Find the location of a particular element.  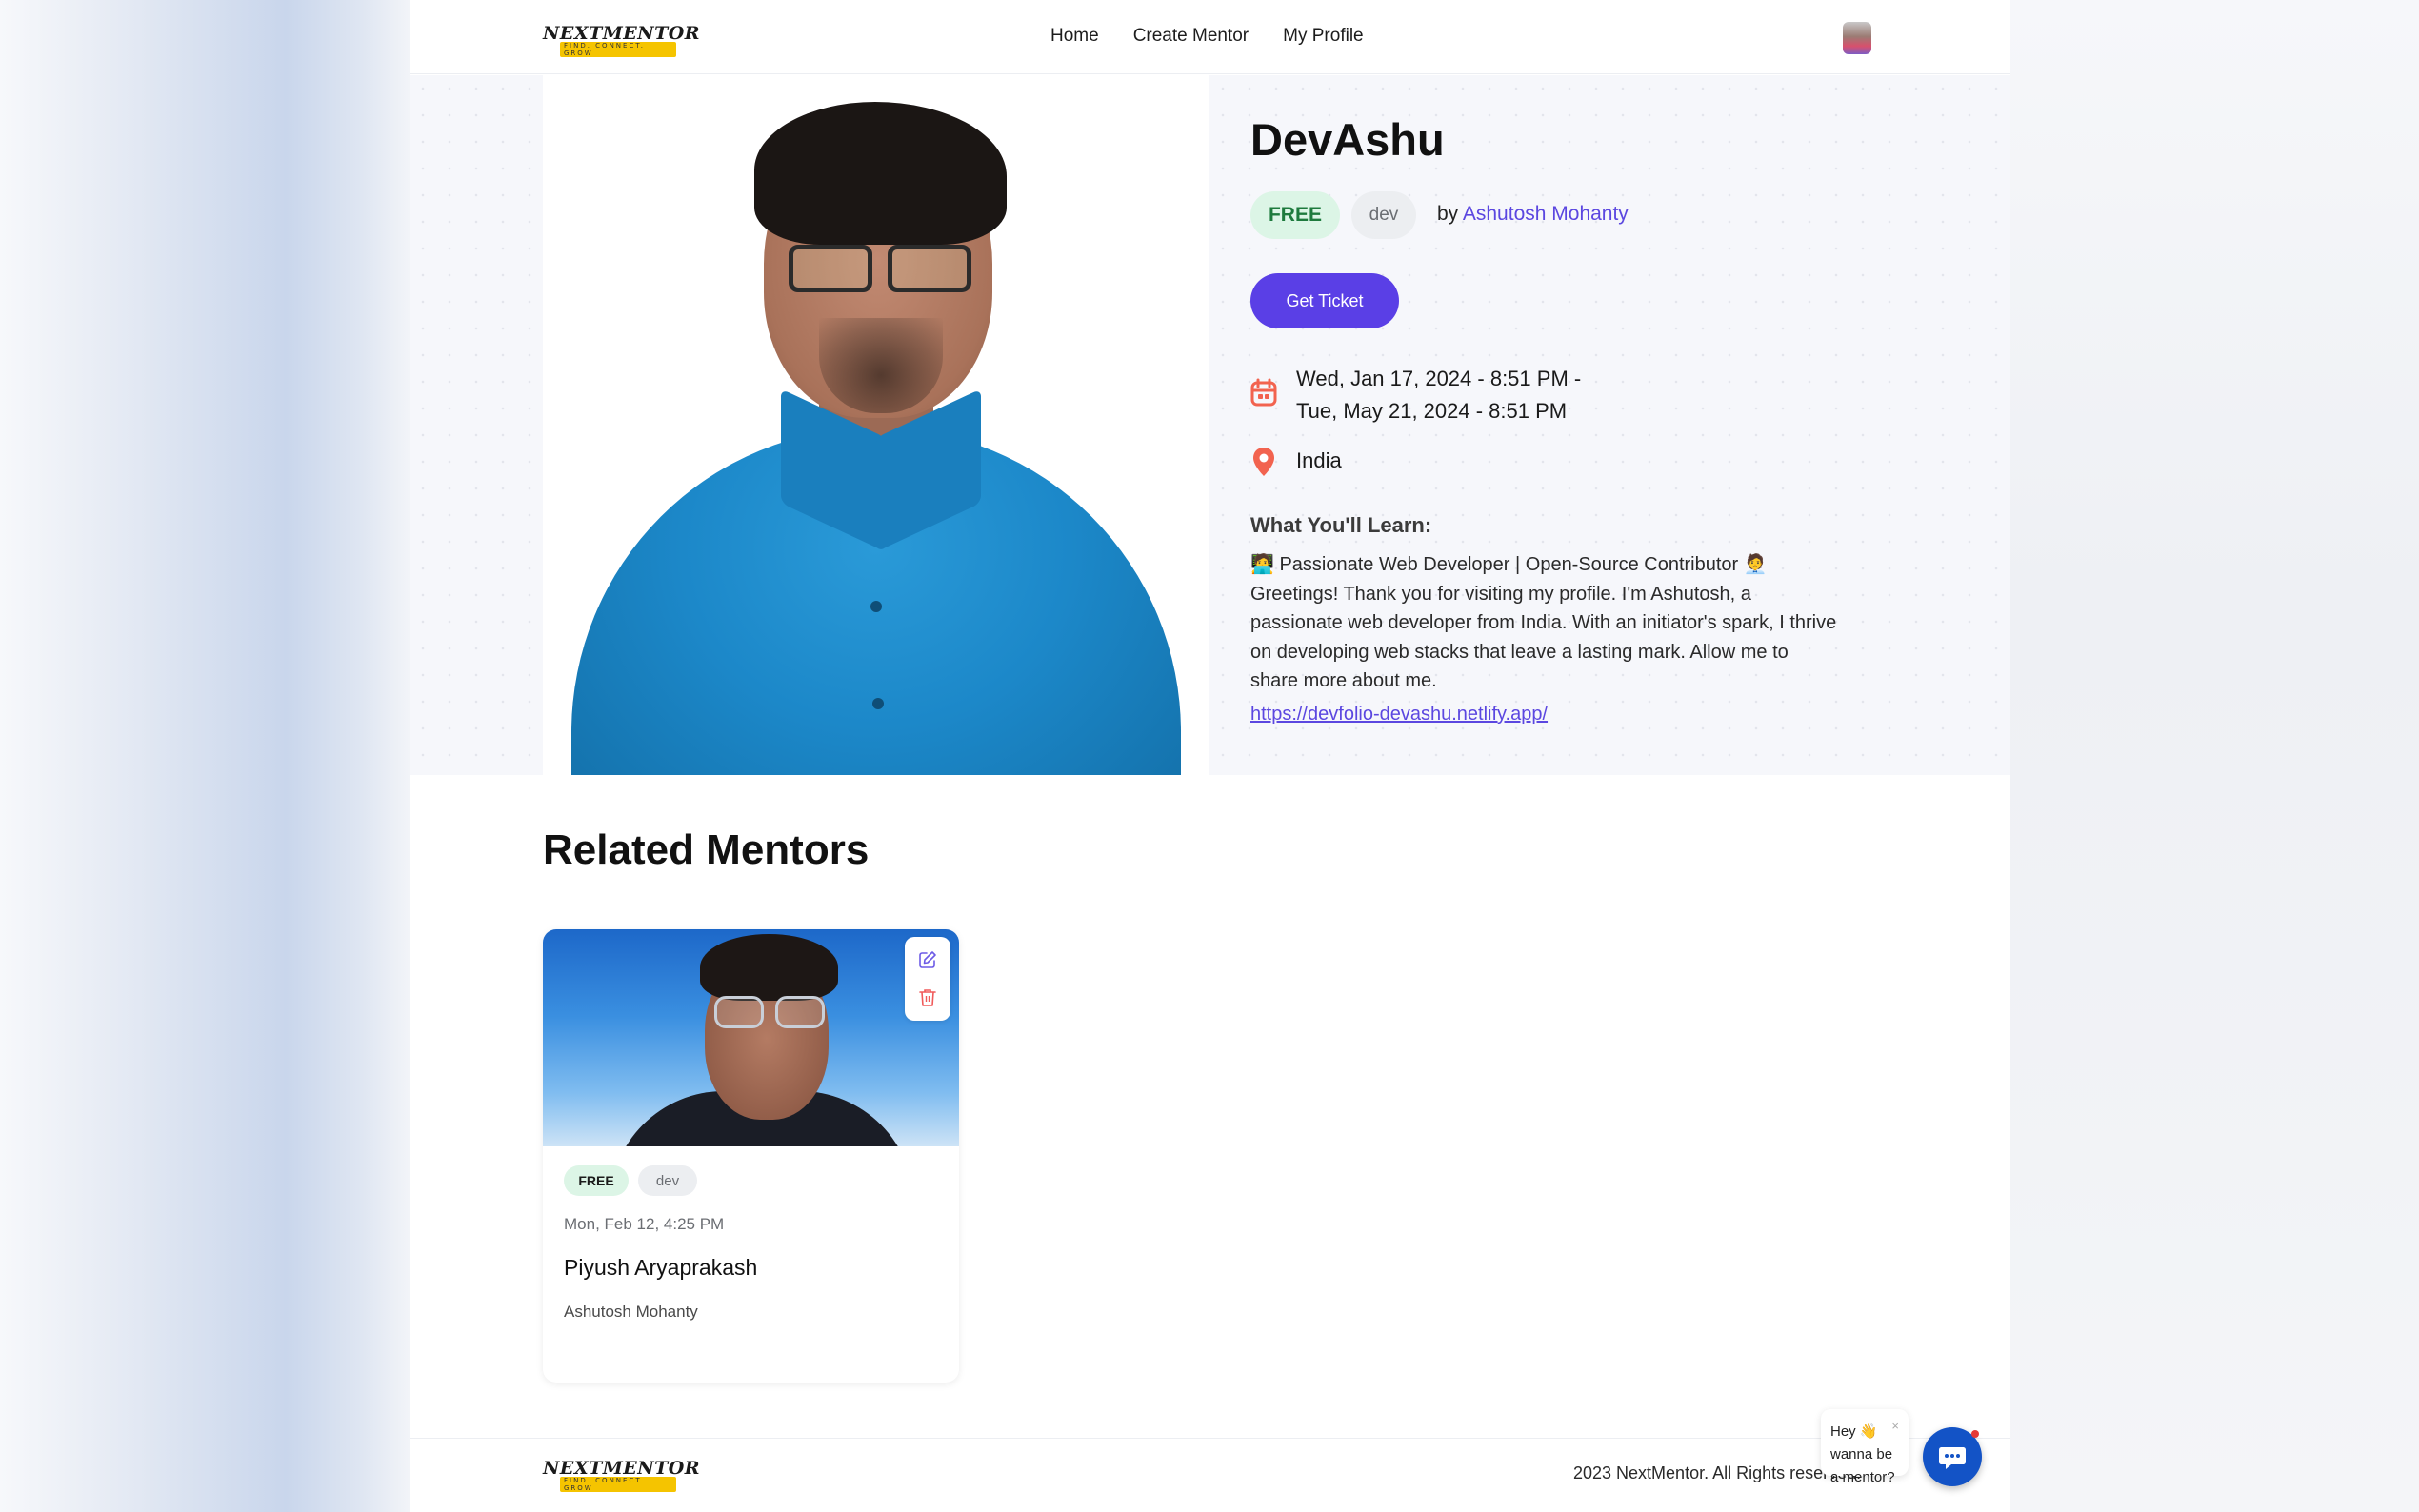

logo: NEXTMENTOR FIND. CONNECT. GROW is located at coordinates (621, 40).